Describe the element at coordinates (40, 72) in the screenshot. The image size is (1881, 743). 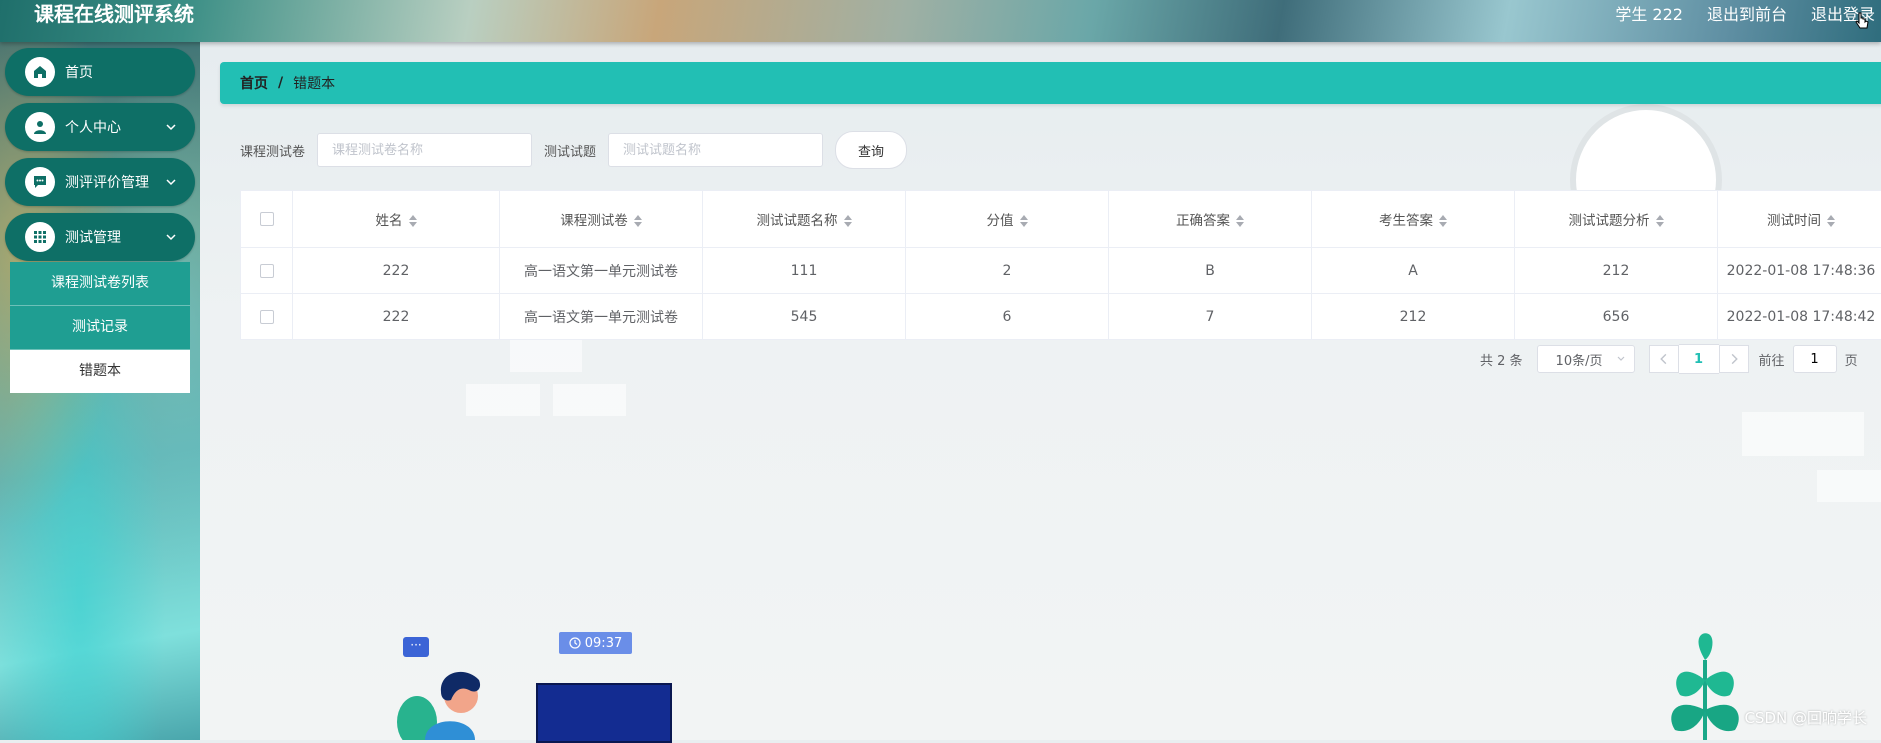
I see `home-icon` at that location.